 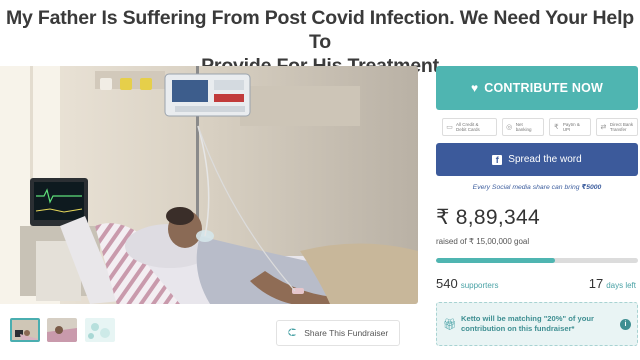 I want to click on share-fundraiser-label: Share This Fundraiser, so click(x=346, y=333).